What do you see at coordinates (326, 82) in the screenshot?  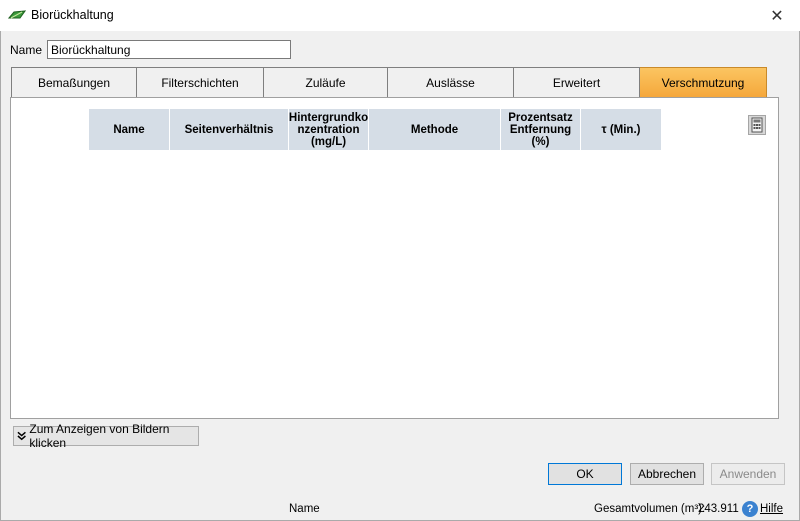 I see `tab-zulaeufe: Zuläufe` at bounding box center [326, 82].